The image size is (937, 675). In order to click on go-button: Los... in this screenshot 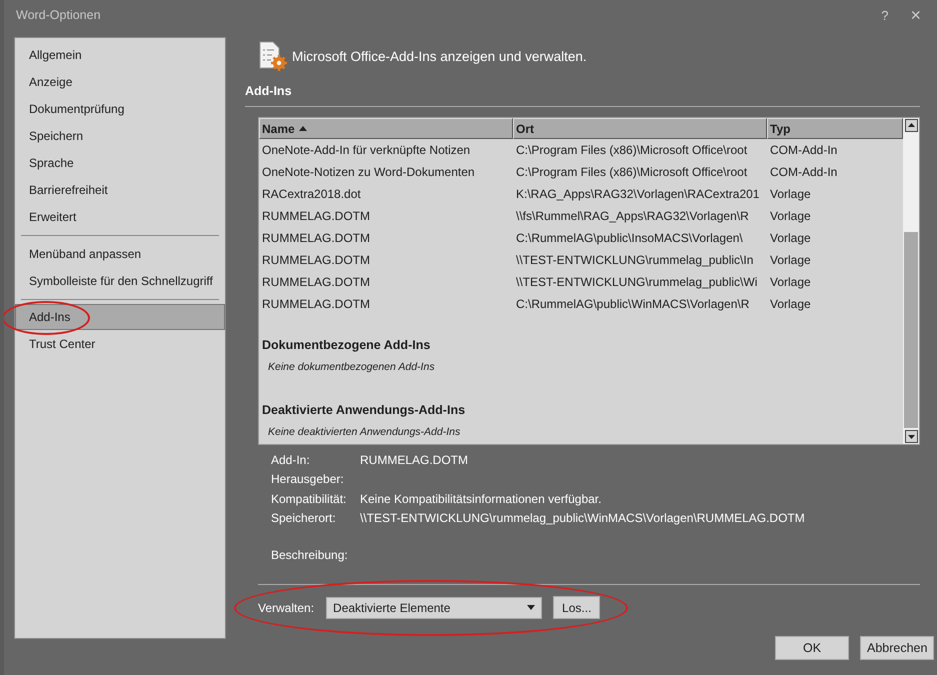, I will do `click(576, 607)`.